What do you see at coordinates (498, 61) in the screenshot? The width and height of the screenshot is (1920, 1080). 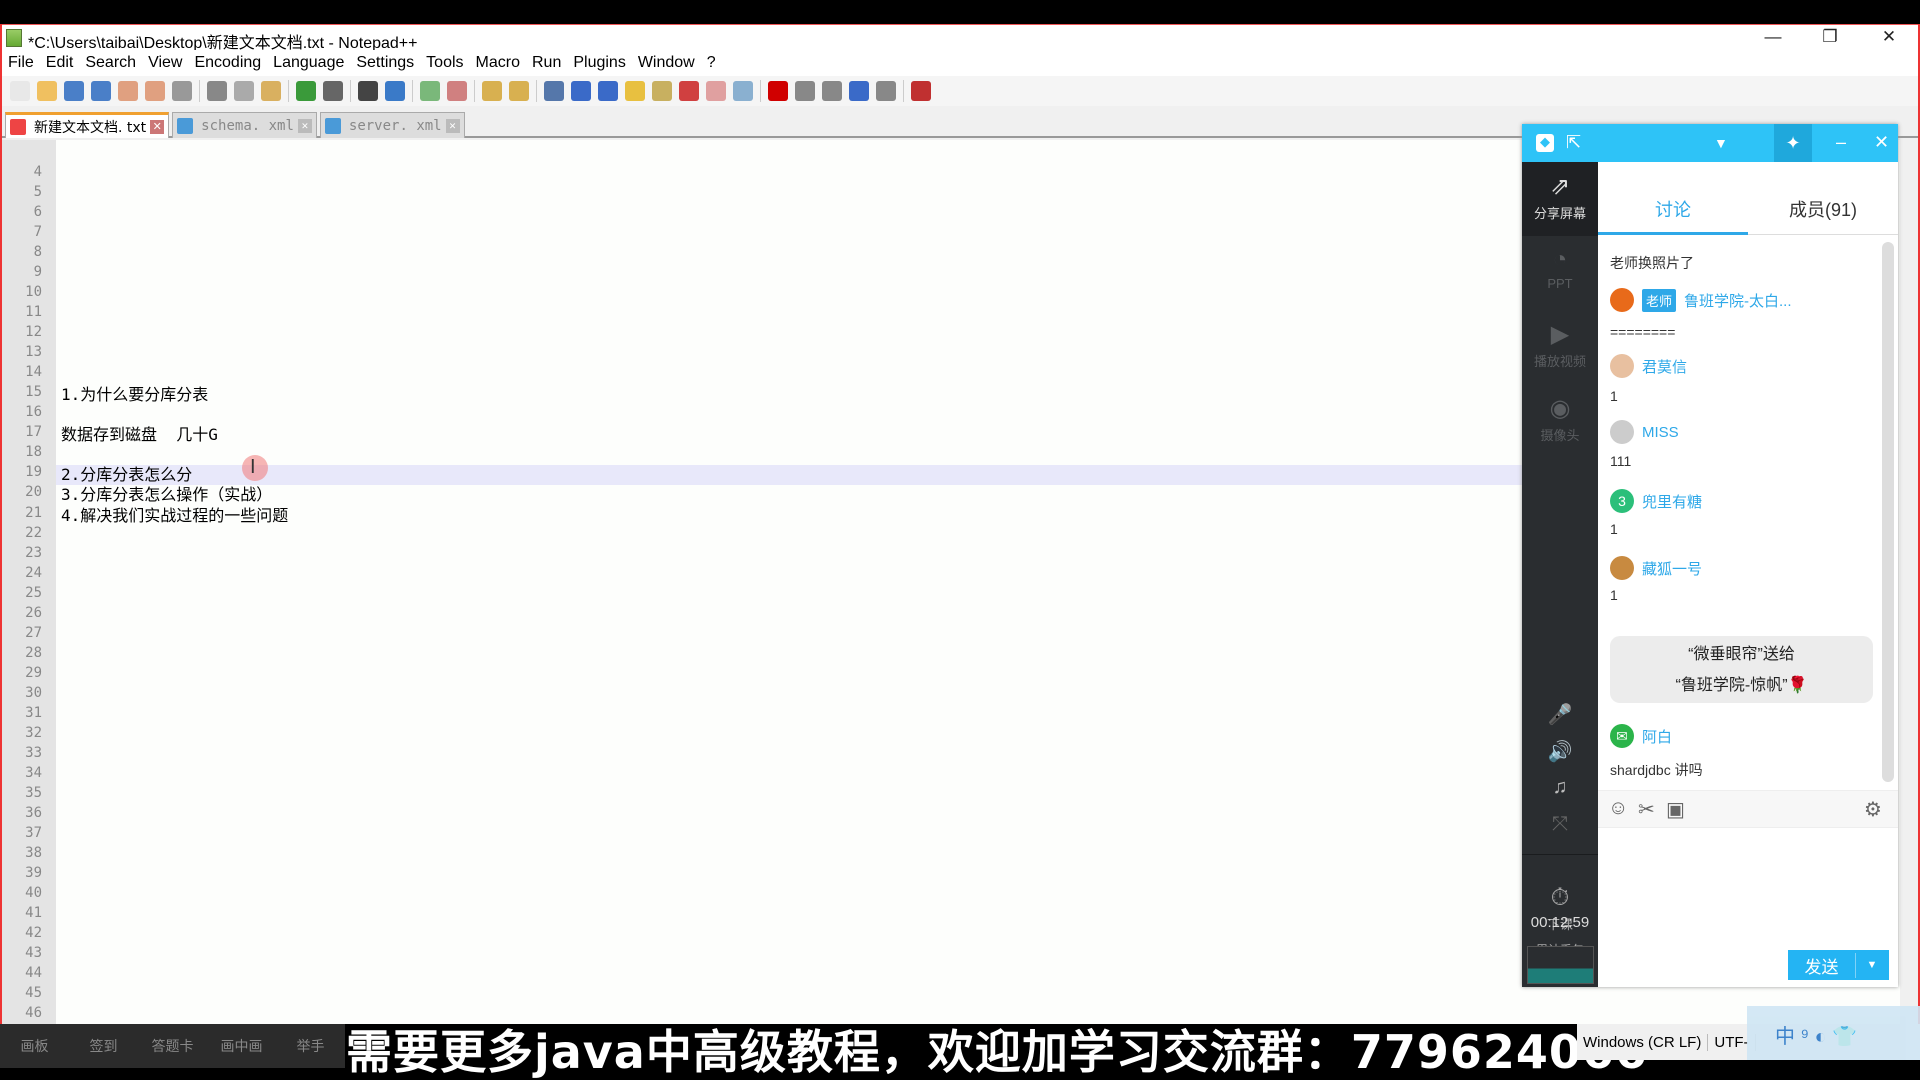 I see `menu-macro: Macro` at bounding box center [498, 61].